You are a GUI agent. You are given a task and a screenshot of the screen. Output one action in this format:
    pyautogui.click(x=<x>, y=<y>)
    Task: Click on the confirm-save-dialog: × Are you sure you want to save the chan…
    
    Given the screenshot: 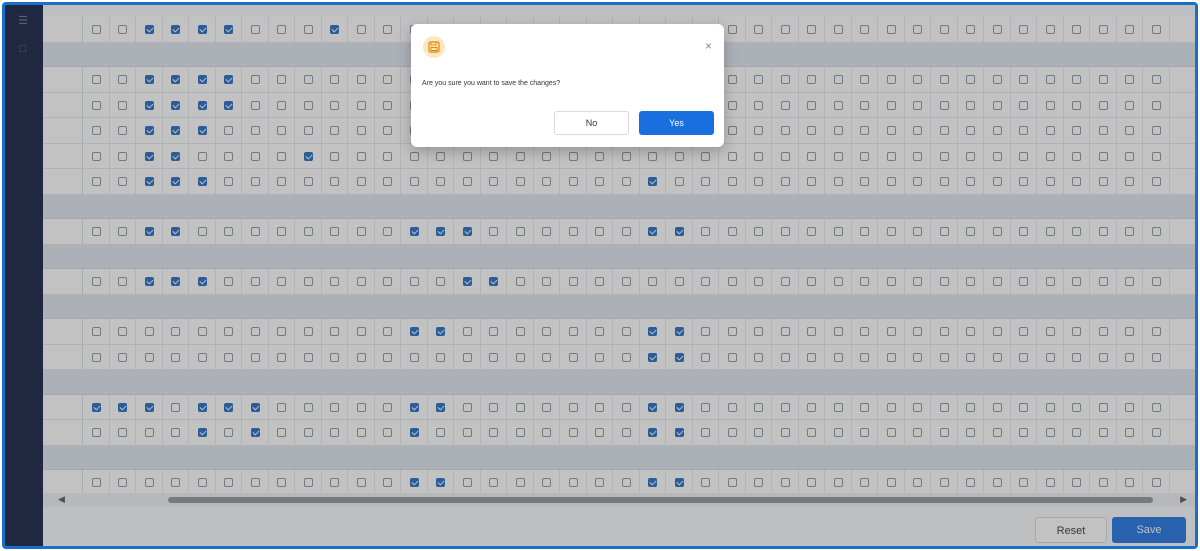 What is the action you would take?
    pyautogui.click(x=567, y=85)
    